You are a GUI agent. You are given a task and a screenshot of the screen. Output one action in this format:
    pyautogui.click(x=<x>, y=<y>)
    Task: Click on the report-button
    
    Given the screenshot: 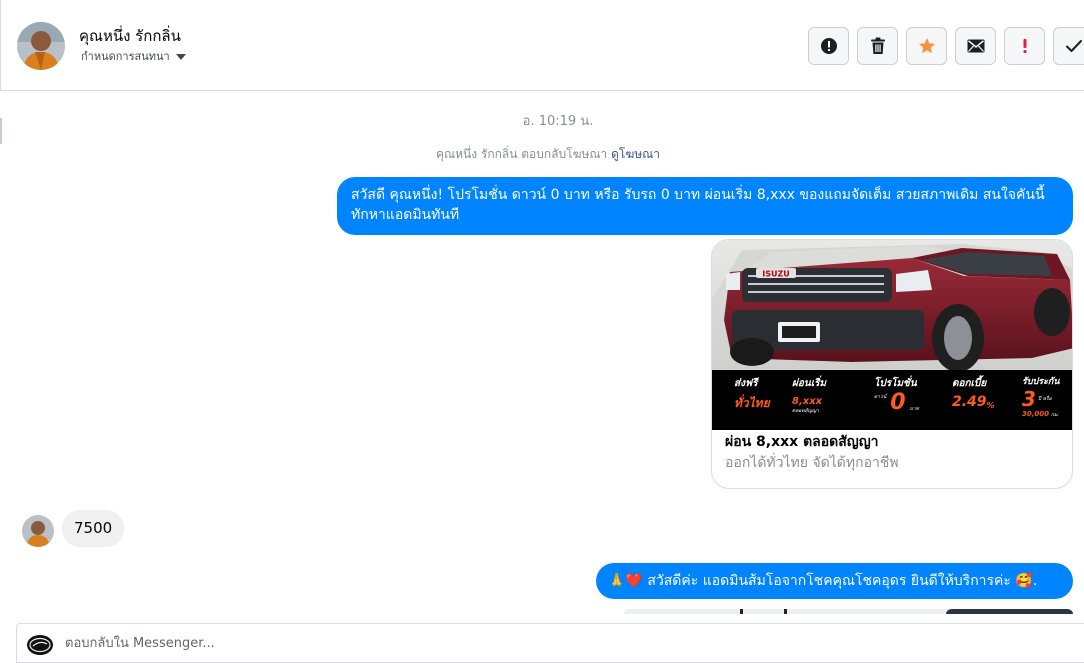 What is the action you would take?
    pyautogui.click(x=828, y=46)
    